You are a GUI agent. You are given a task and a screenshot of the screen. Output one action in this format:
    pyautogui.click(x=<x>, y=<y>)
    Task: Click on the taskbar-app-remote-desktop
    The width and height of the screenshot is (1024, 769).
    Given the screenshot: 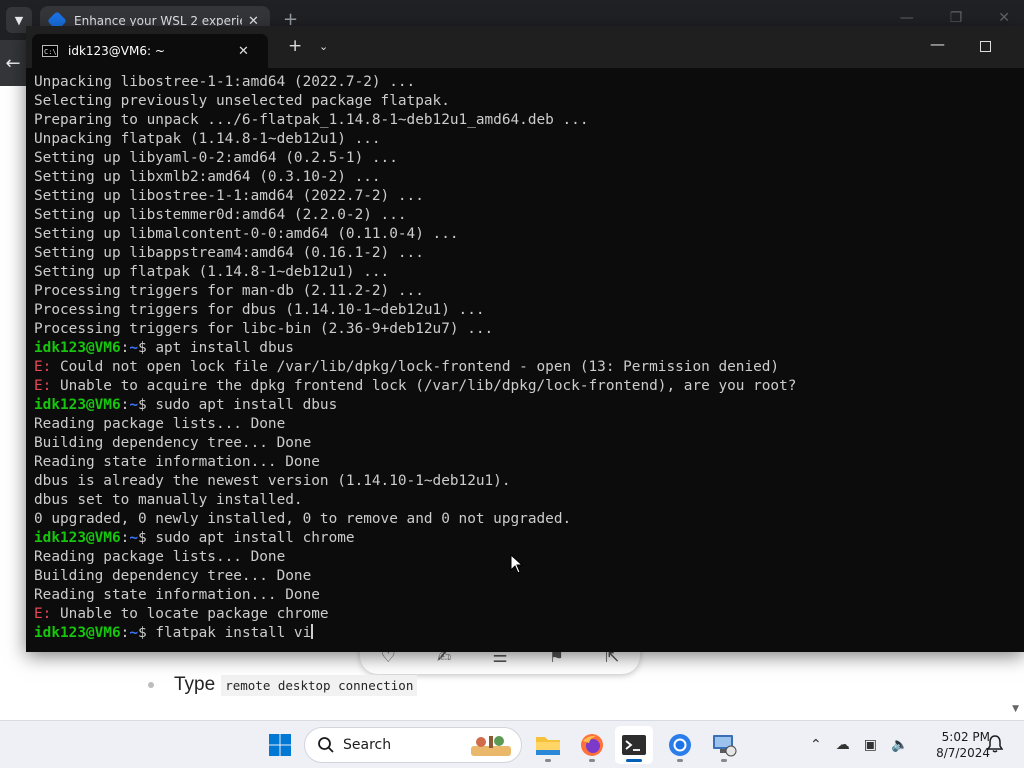 What is the action you would take?
    pyautogui.click(x=724, y=745)
    